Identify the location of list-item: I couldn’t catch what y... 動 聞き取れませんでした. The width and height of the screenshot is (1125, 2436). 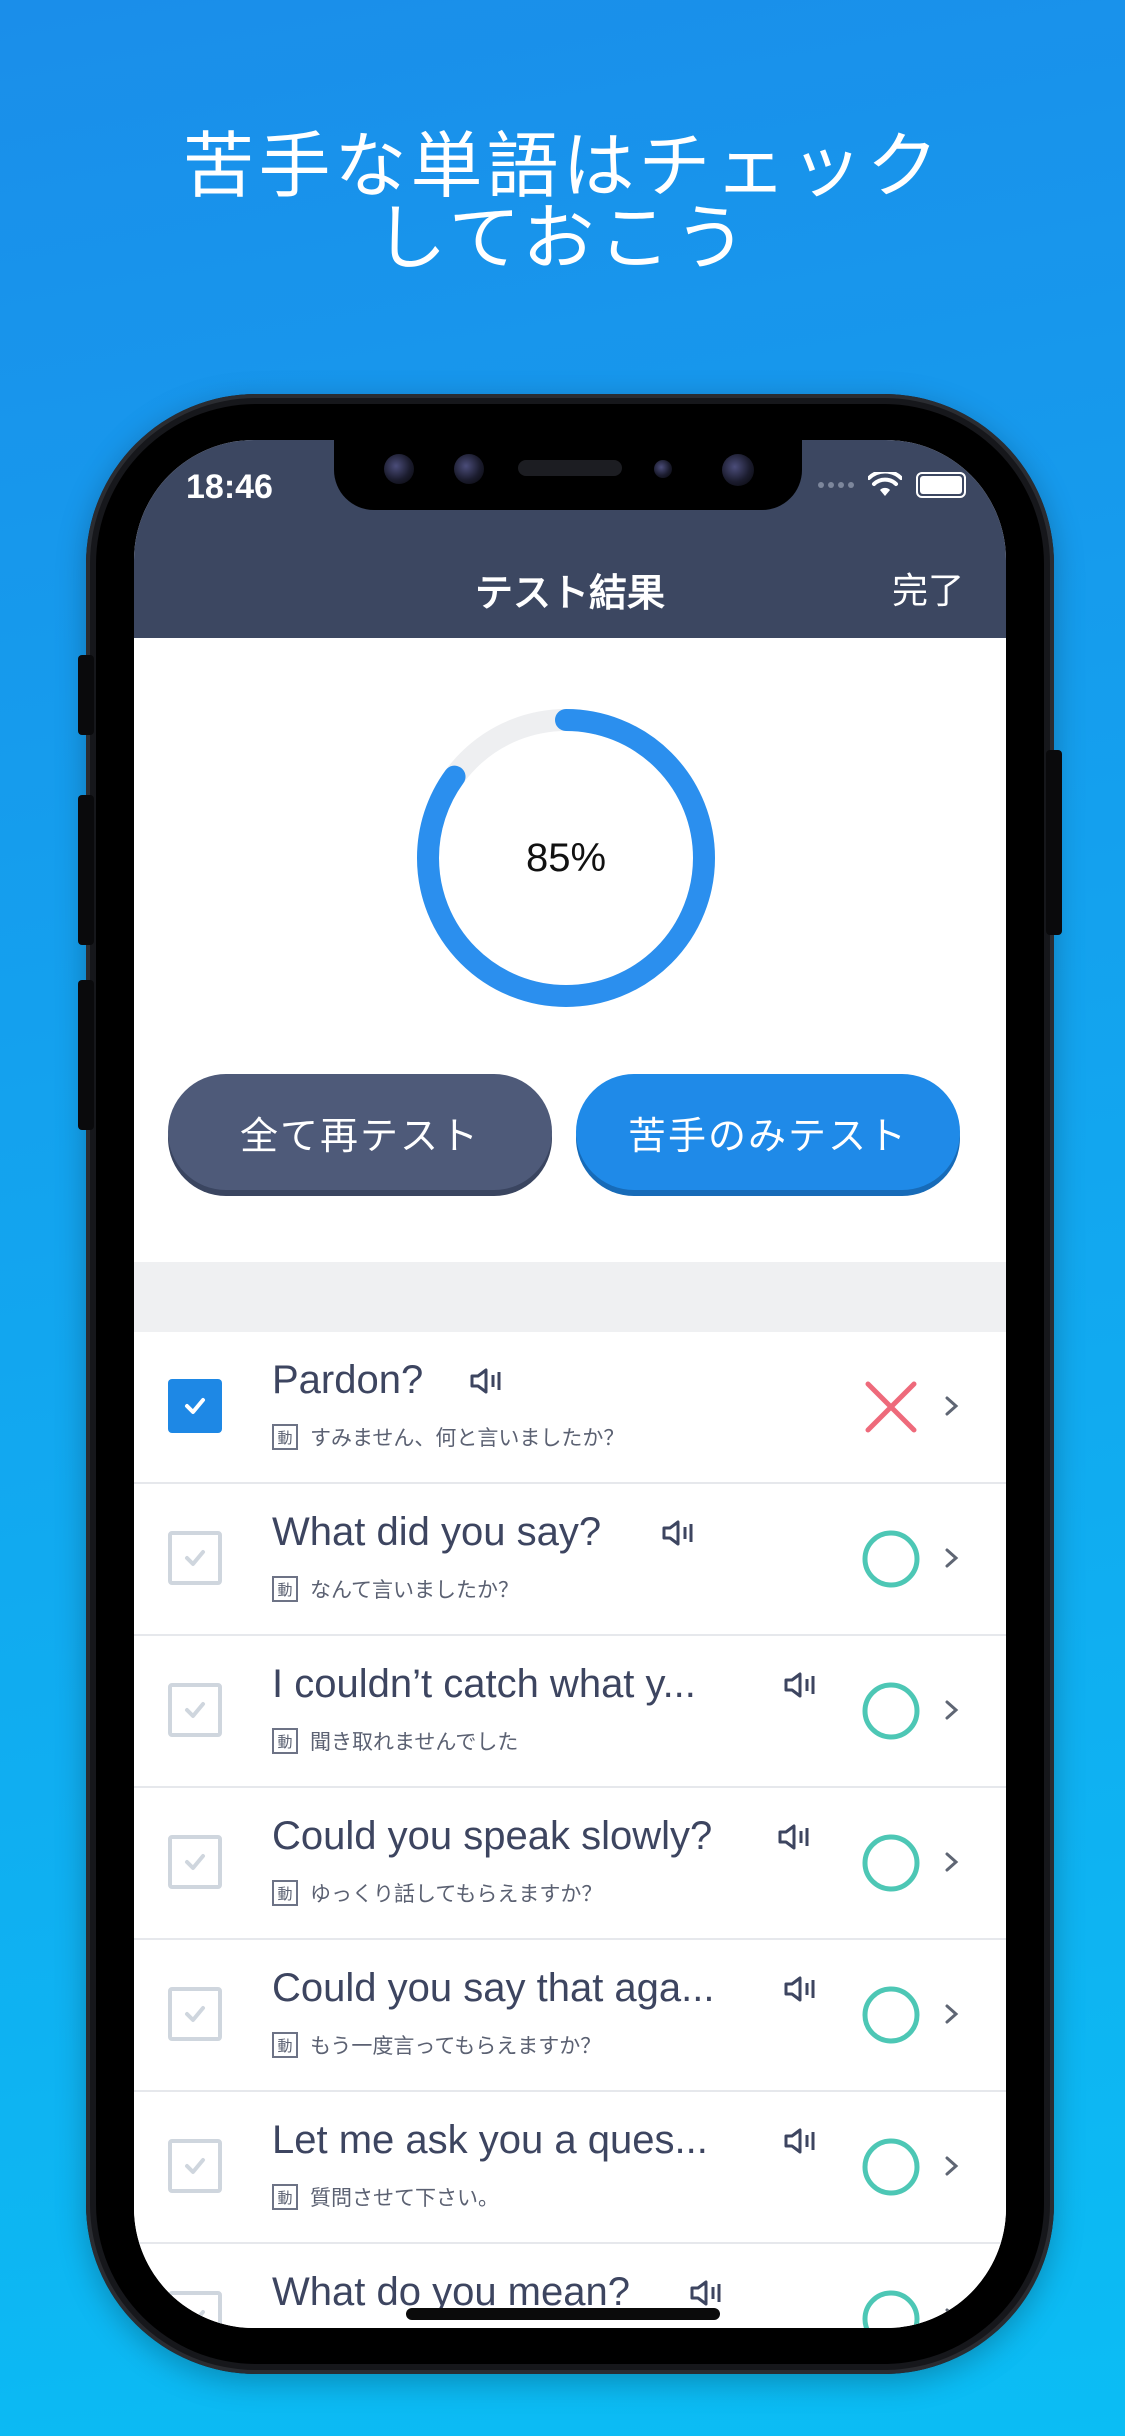
(570, 1712).